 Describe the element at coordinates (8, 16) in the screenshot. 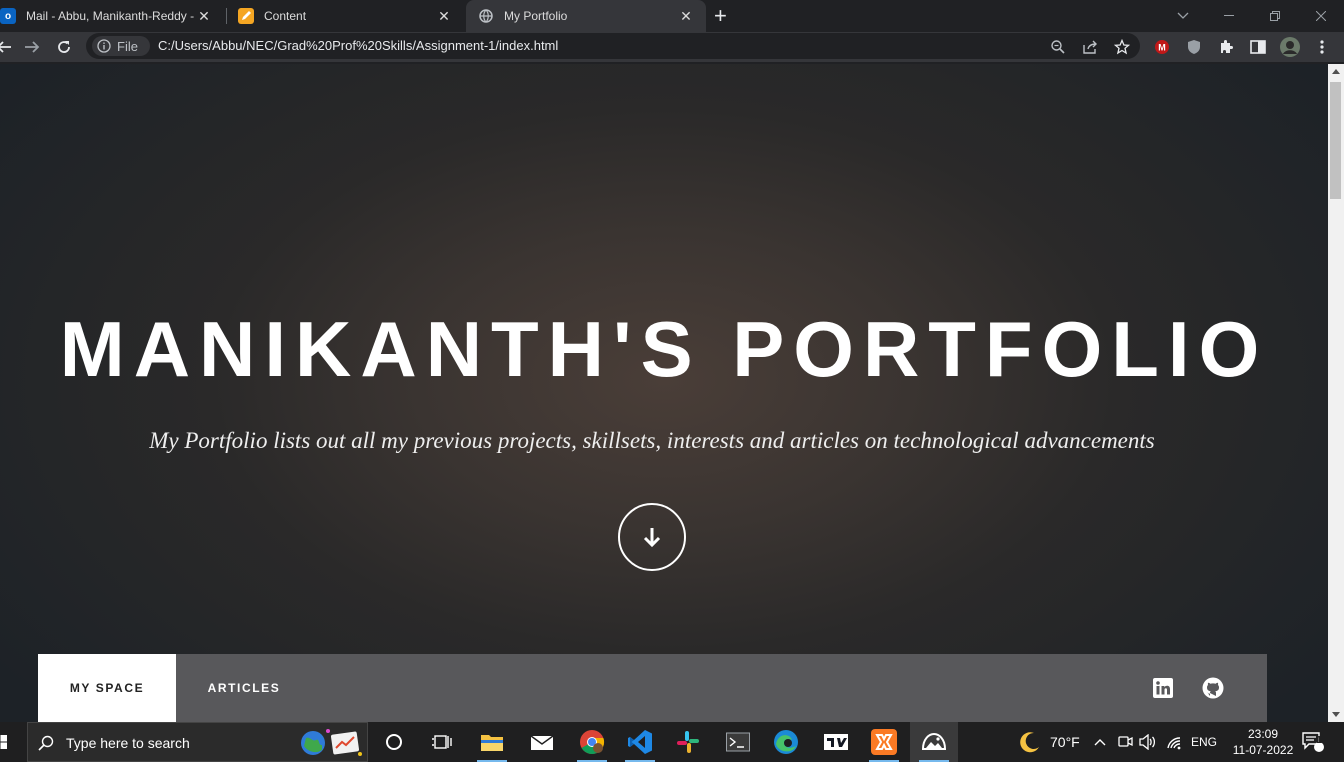

I see `outlook-icon: o` at that location.